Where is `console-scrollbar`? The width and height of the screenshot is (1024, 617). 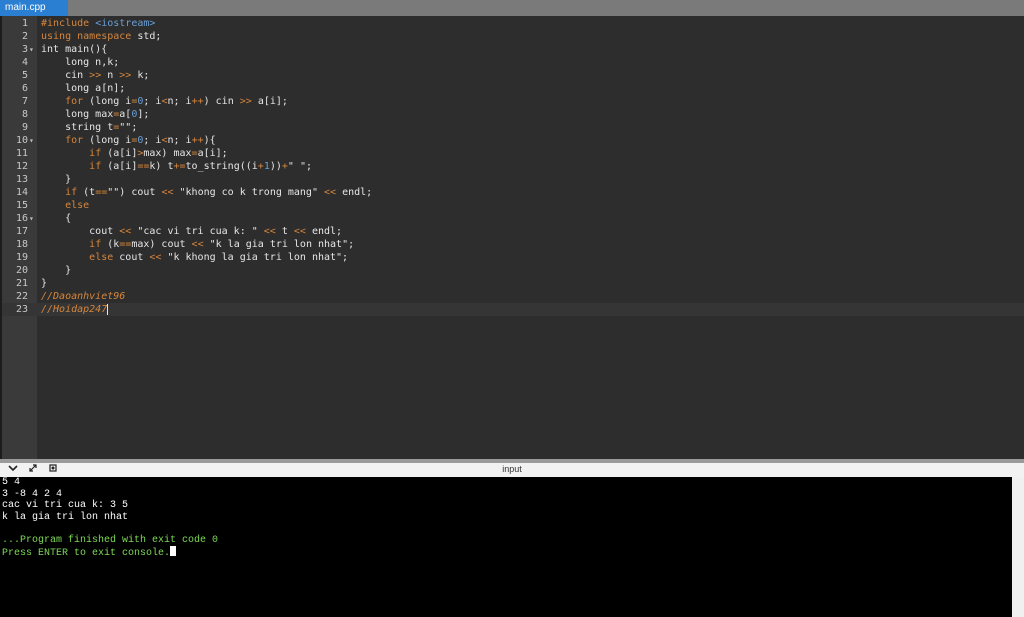 console-scrollbar is located at coordinates (1018, 547).